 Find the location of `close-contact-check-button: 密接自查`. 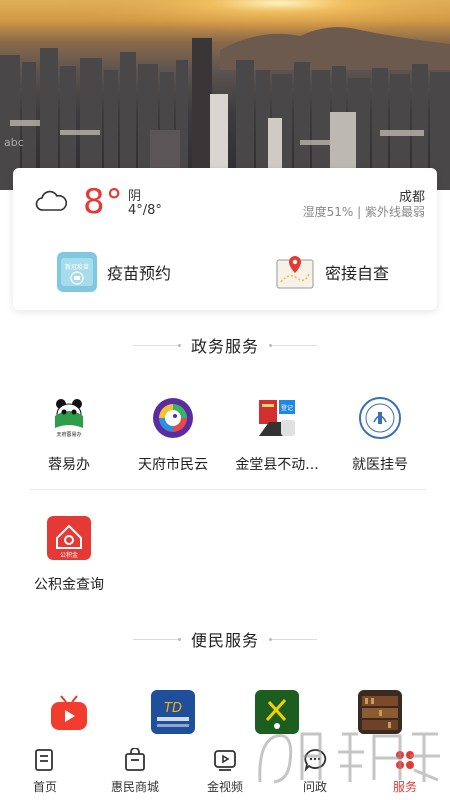

close-contact-check-button: 密接自查 is located at coordinates (332, 272).